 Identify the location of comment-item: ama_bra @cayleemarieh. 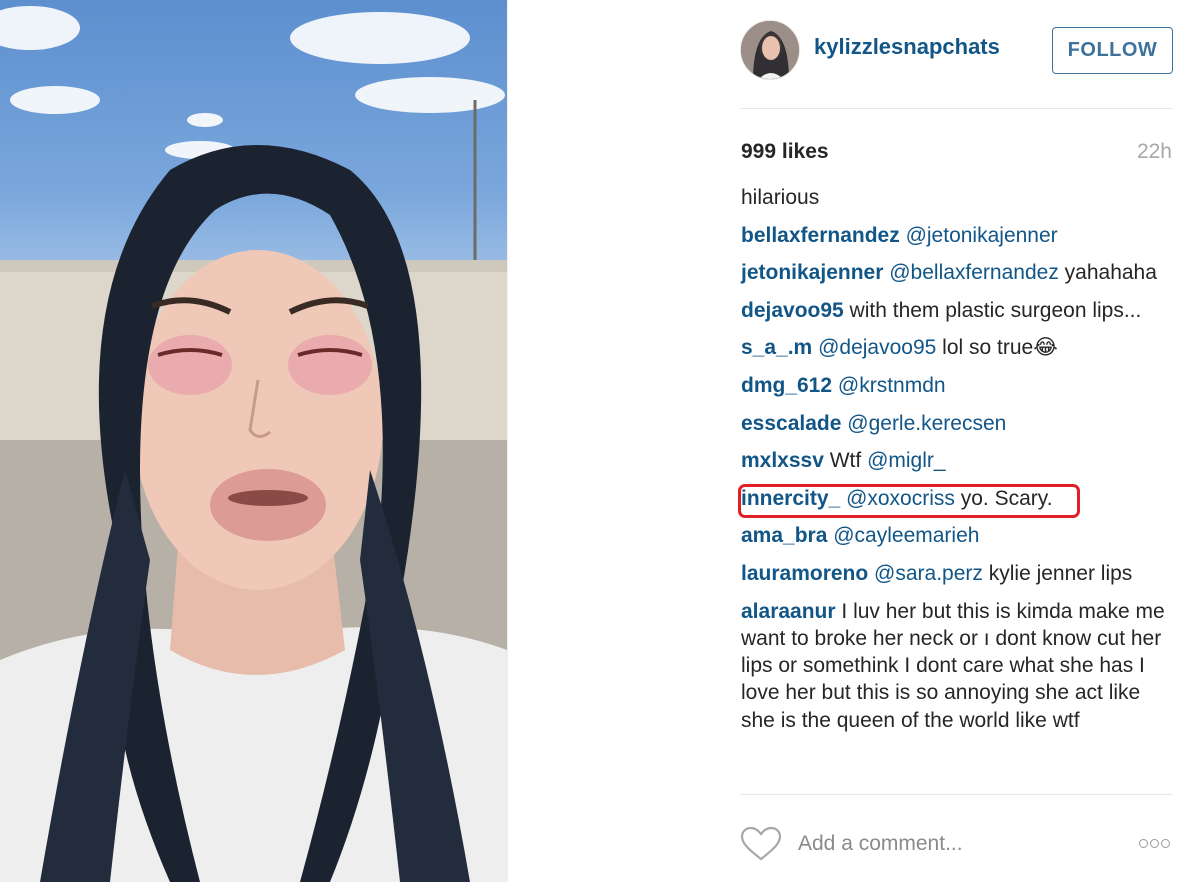
(956, 535).